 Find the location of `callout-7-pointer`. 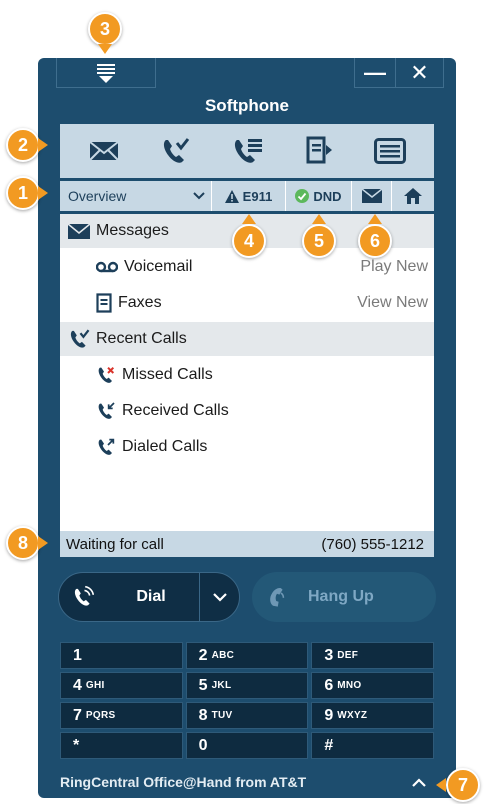

callout-7-pointer is located at coordinates (441, 785).